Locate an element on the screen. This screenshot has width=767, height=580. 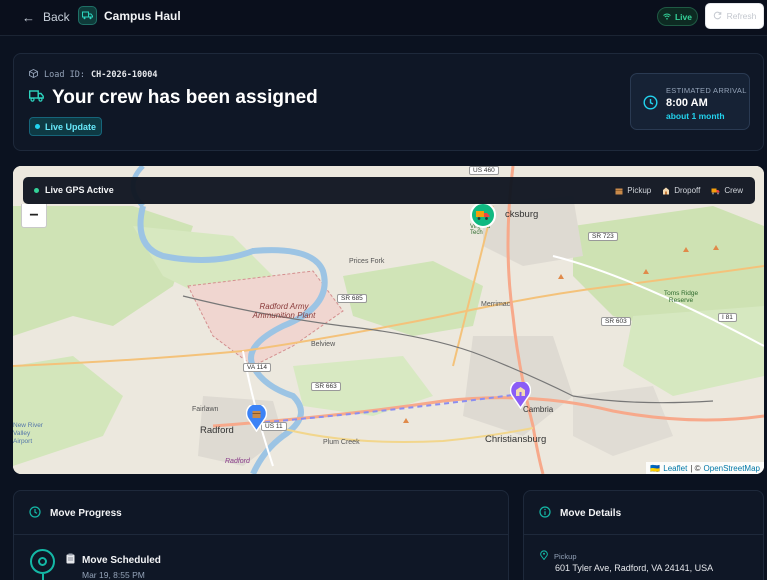
step-date: Mar 19, 8:55 PM is located at coordinates (113, 575).